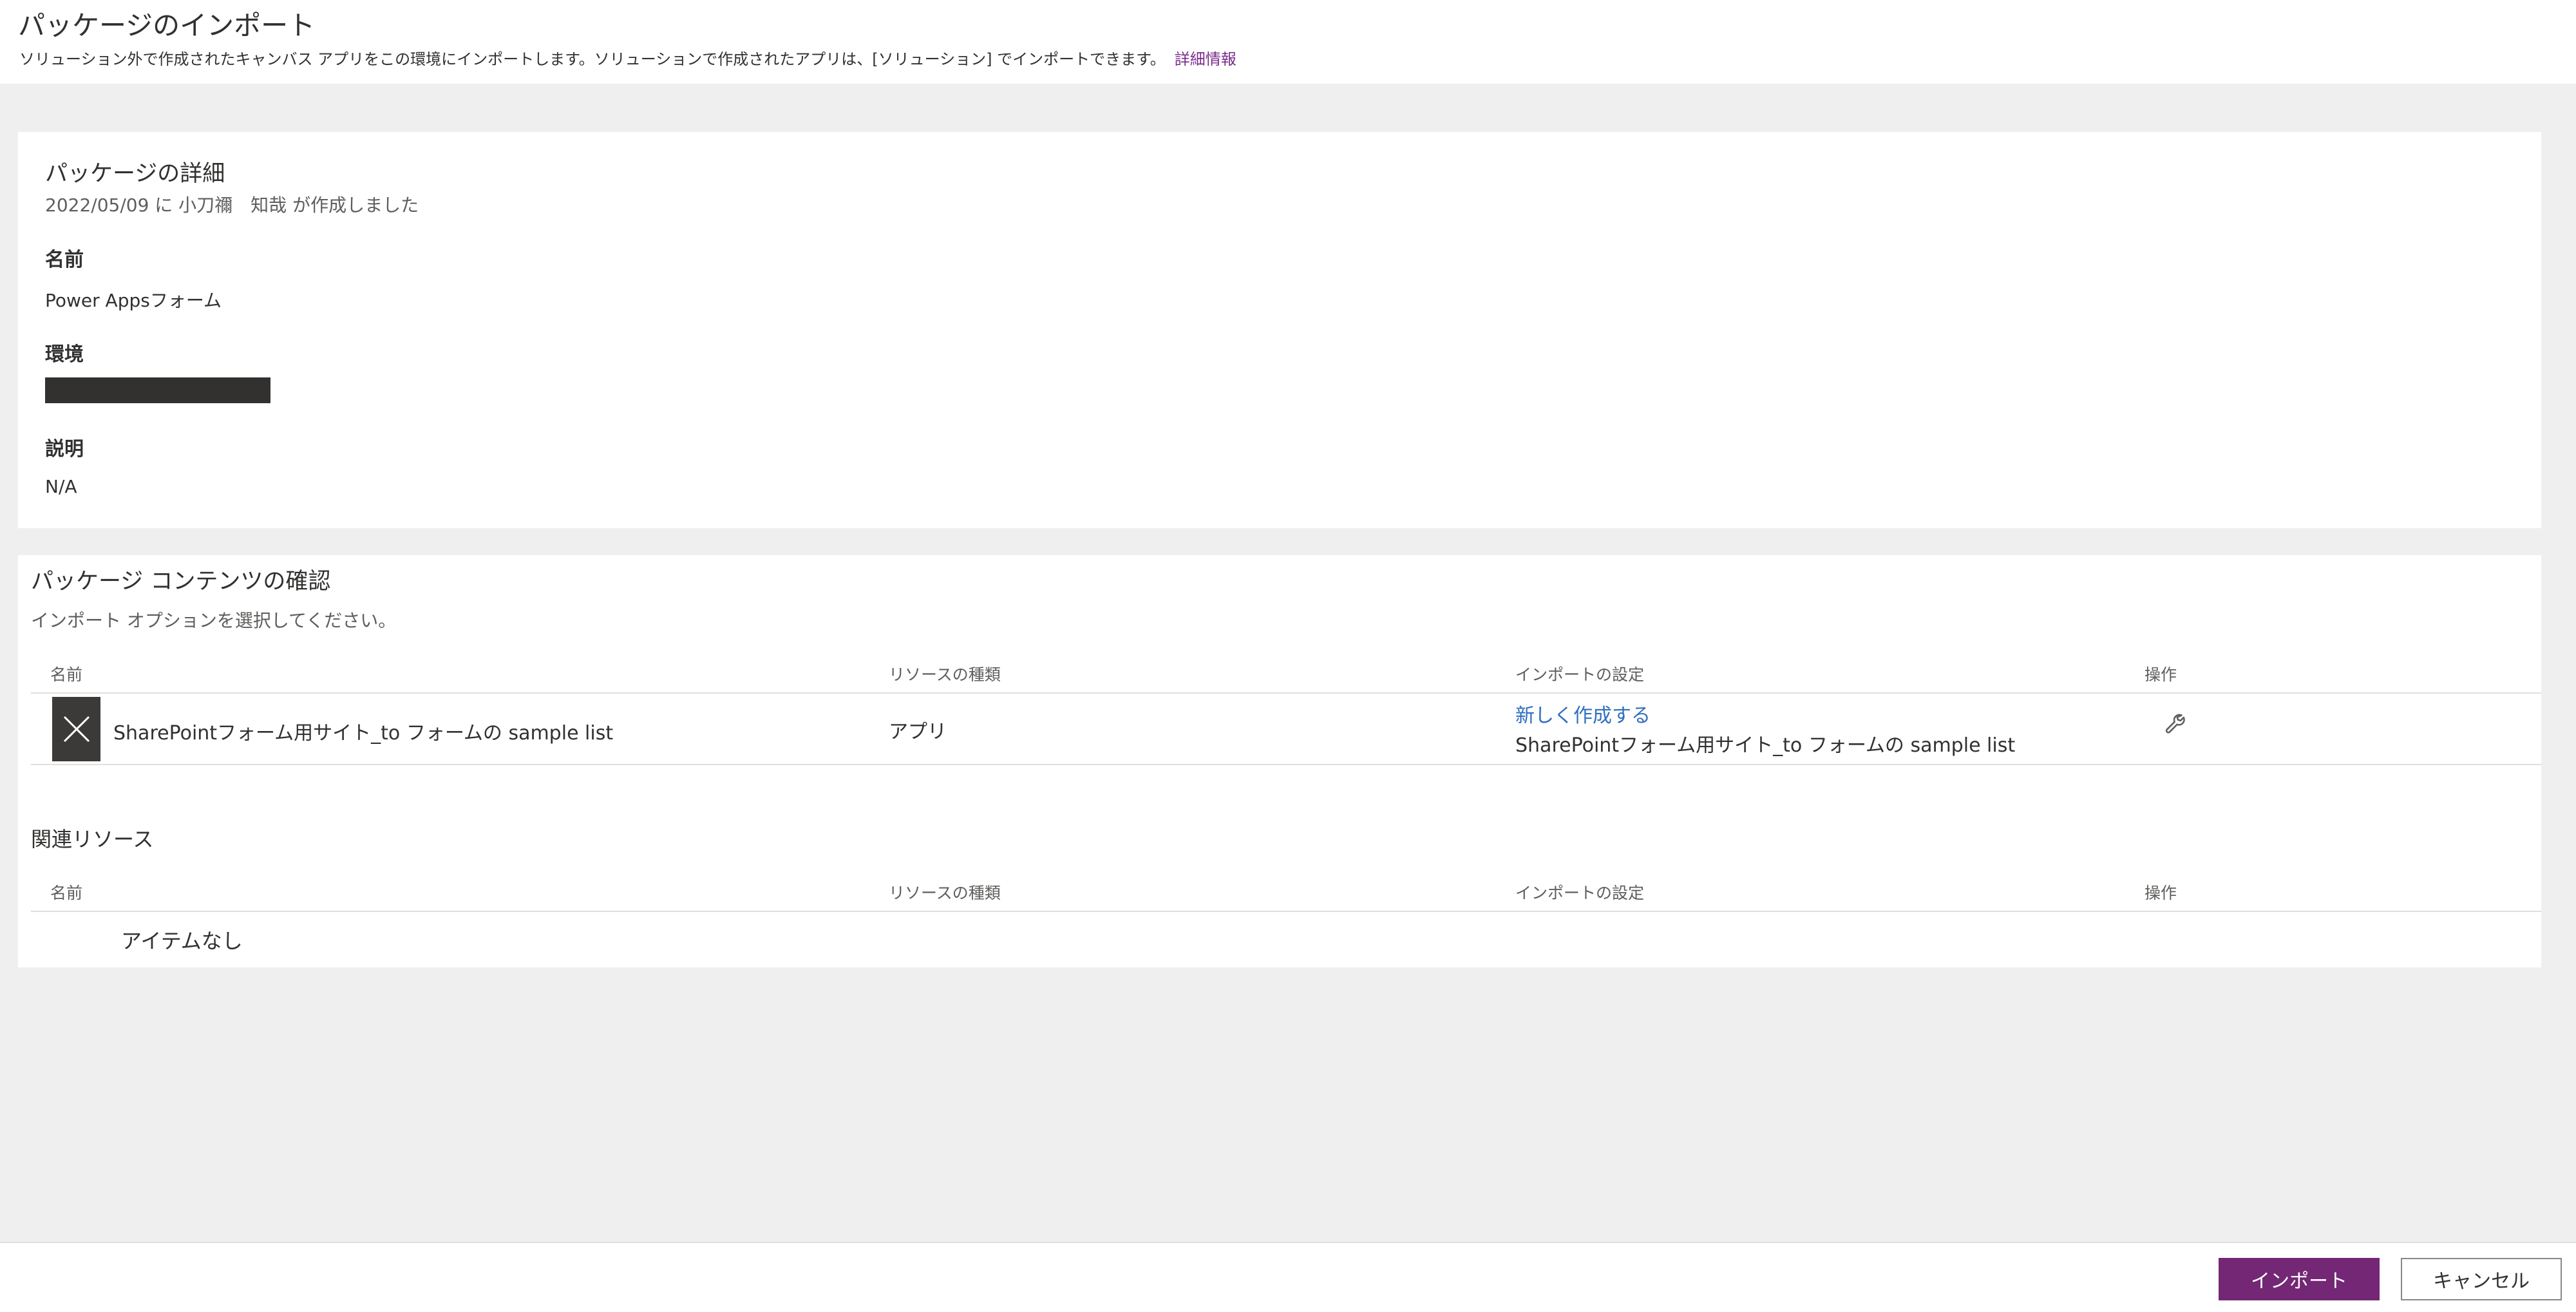 The height and width of the screenshot is (1312, 2576). I want to click on row-name: SharePointフォーム用サイト_to フォームの sample list, so click(364, 733).